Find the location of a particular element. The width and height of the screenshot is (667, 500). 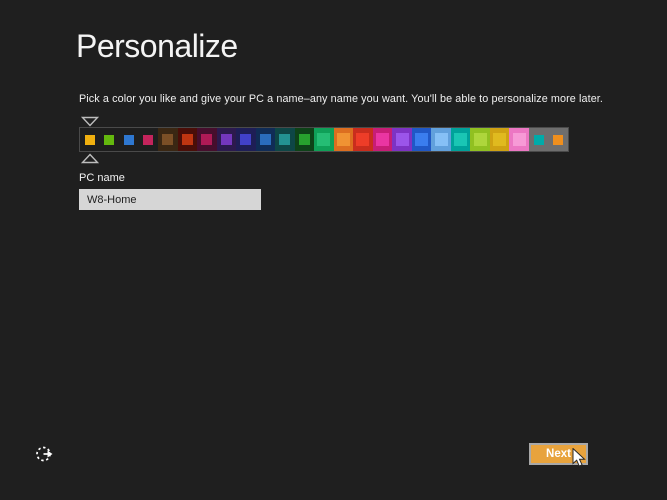

pc-name-input is located at coordinates (170, 199).